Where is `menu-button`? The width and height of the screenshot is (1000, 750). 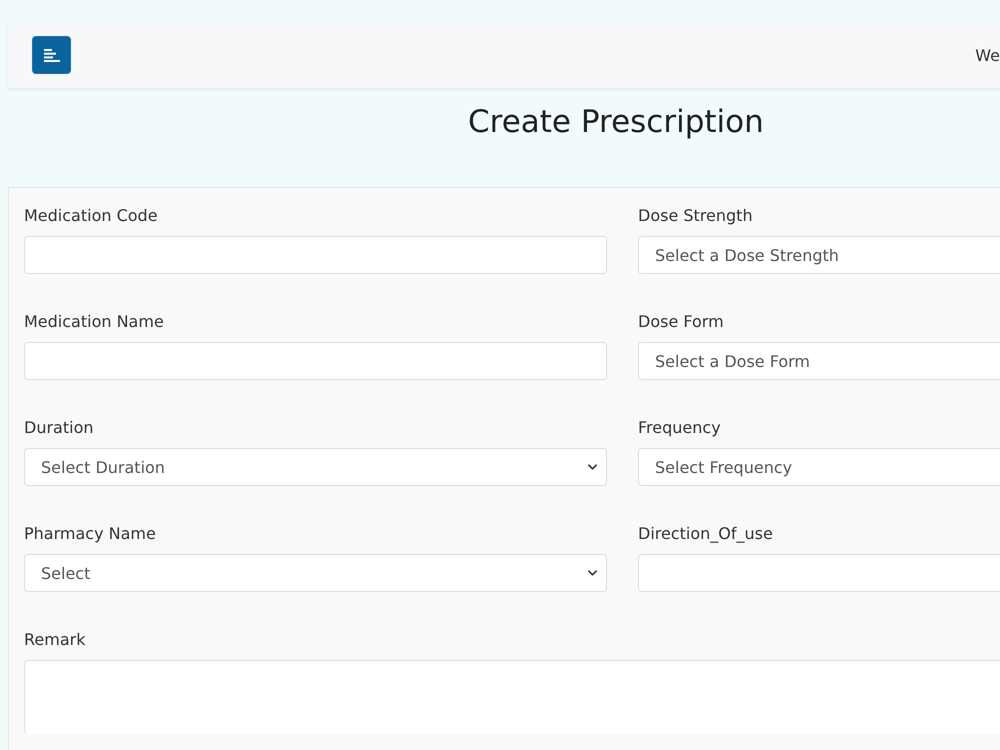
menu-button is located at coordinates (51, 55).